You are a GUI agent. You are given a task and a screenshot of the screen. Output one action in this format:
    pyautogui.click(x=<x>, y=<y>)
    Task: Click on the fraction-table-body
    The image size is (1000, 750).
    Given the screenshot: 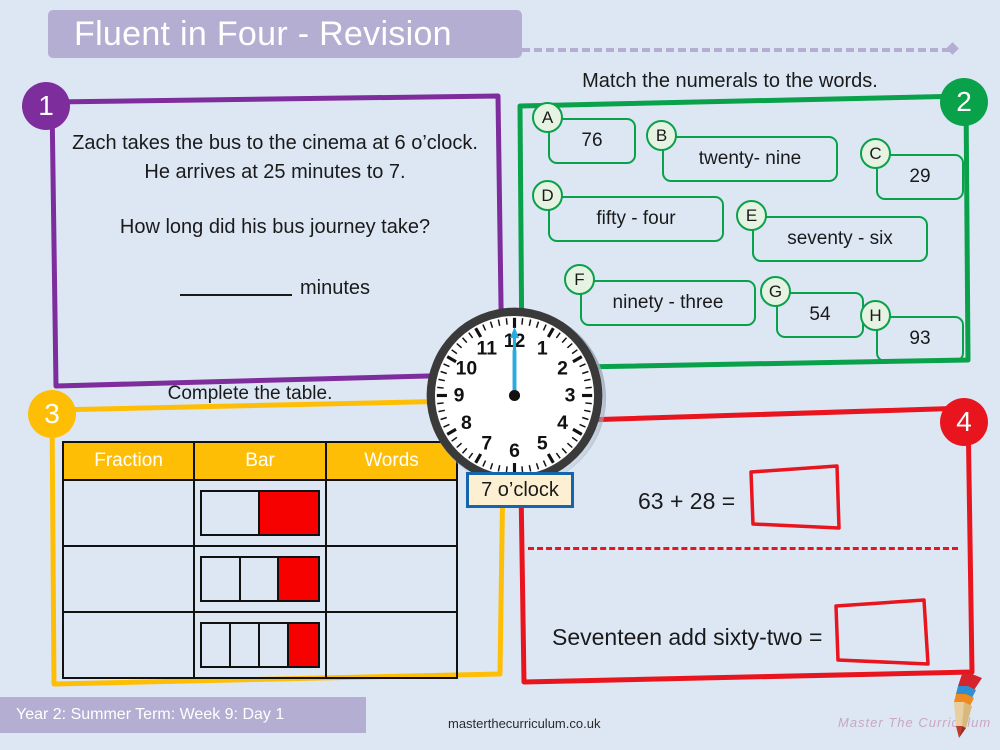 What is the action you would take?
    pyautogui.click(x=259, y=579)
    